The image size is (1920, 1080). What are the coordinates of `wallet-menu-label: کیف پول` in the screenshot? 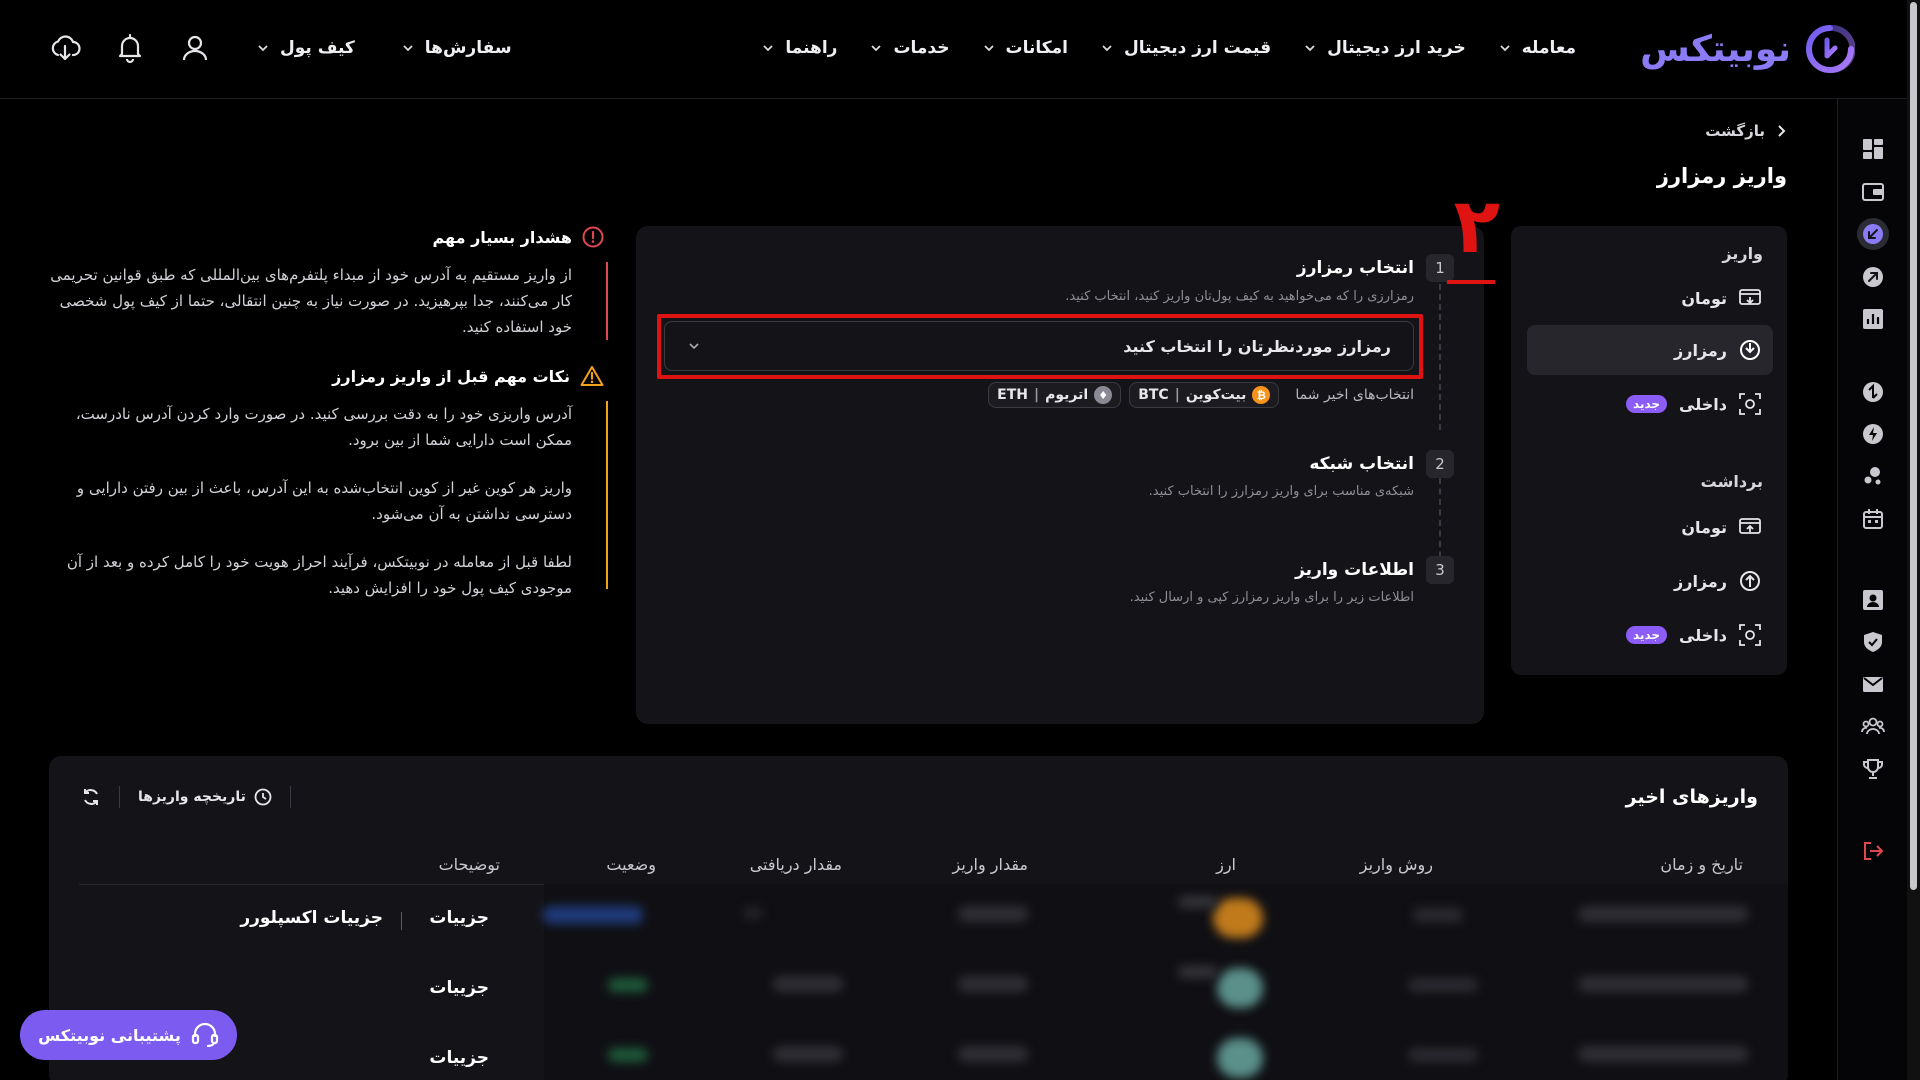 It's located at (317, 48).